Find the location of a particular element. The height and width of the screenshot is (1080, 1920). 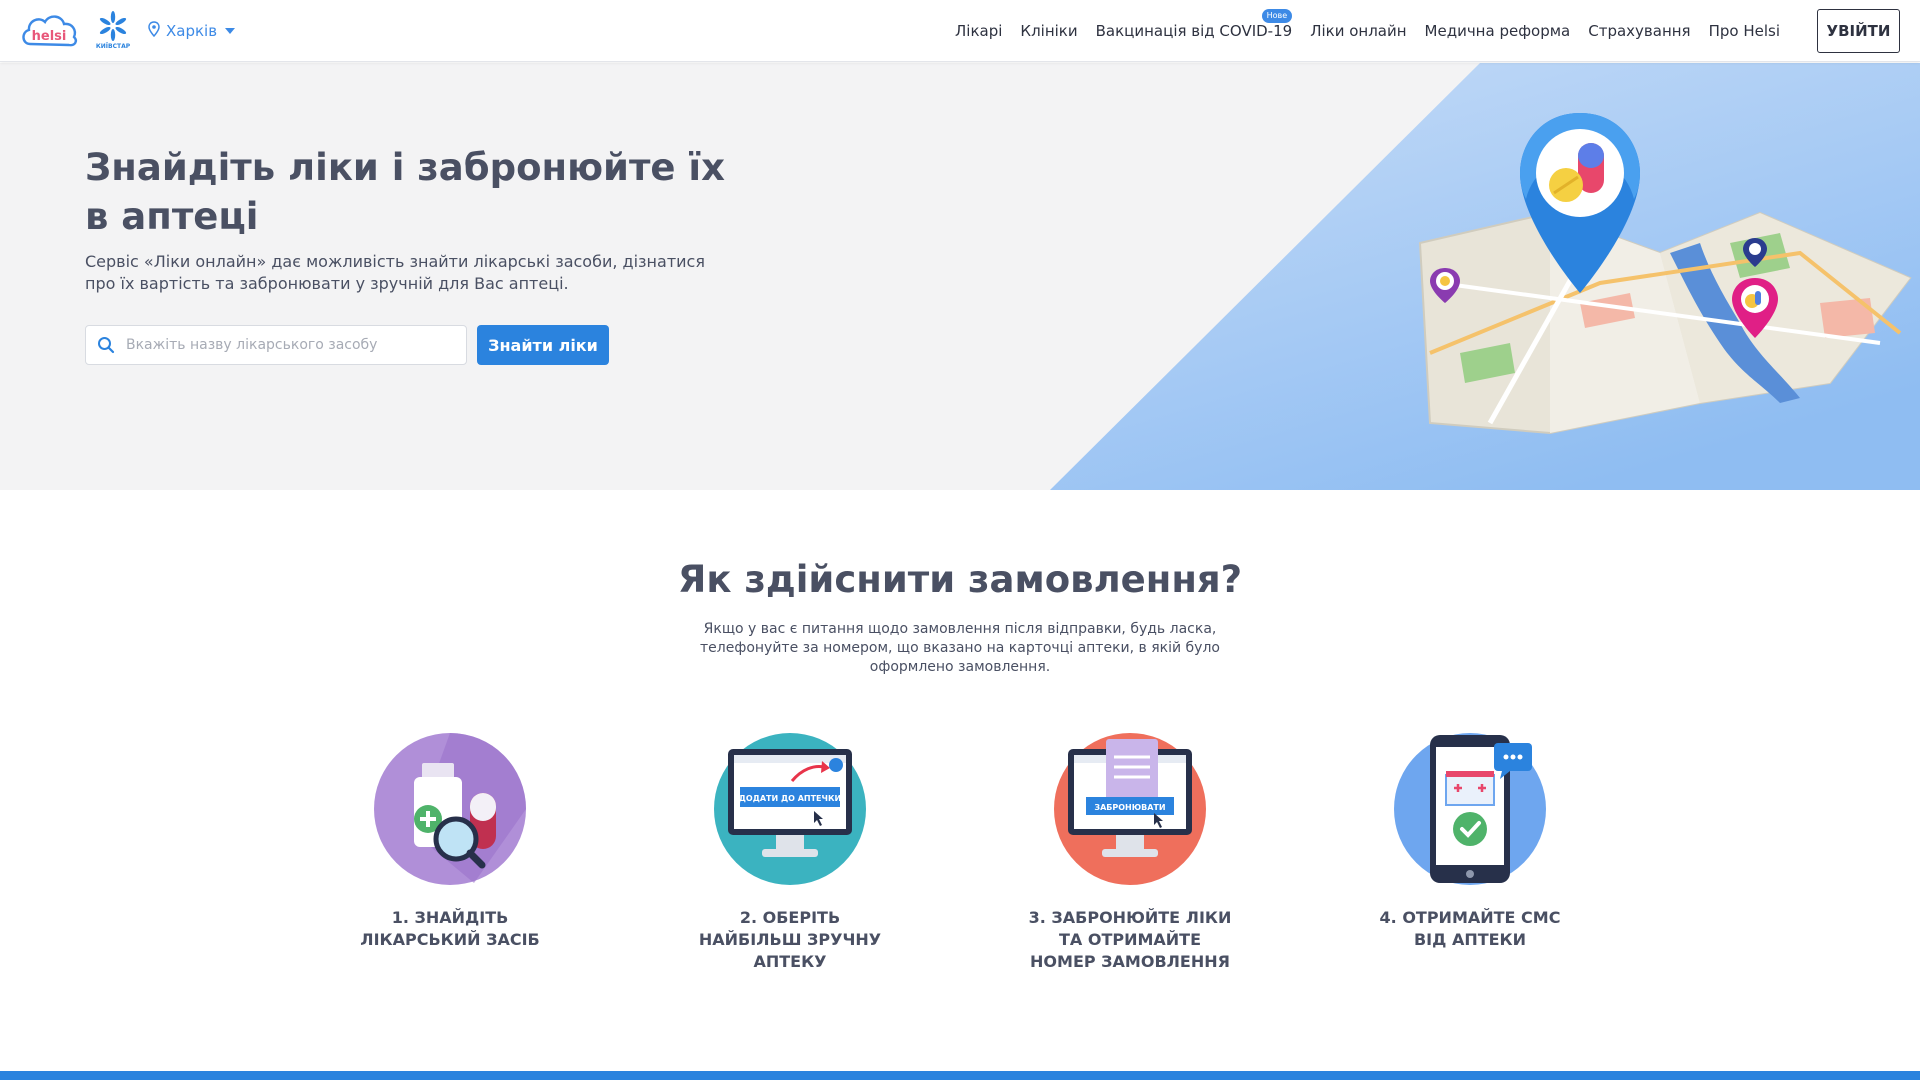

svg-text: ДОДАТИ ДО АПТЕЧКИ is located at coordinates (790, 798).